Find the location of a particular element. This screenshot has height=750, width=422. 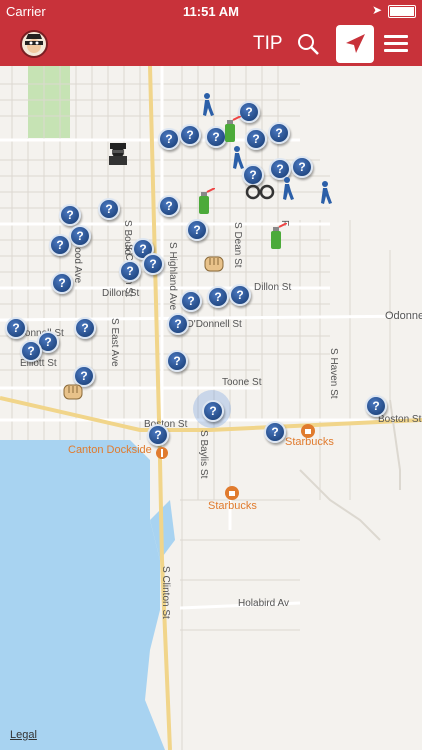

legal-link: Legal is located at coordinates (23, 735).